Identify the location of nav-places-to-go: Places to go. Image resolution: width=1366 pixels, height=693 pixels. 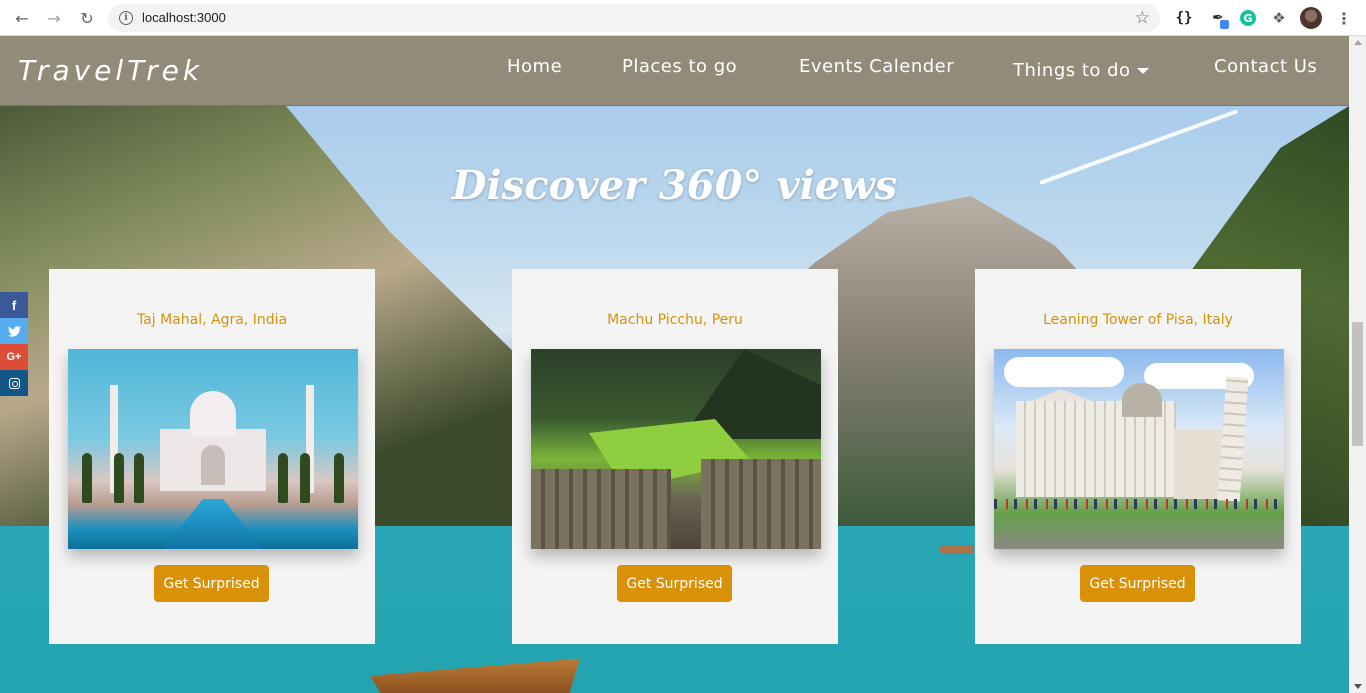
(679, 66).